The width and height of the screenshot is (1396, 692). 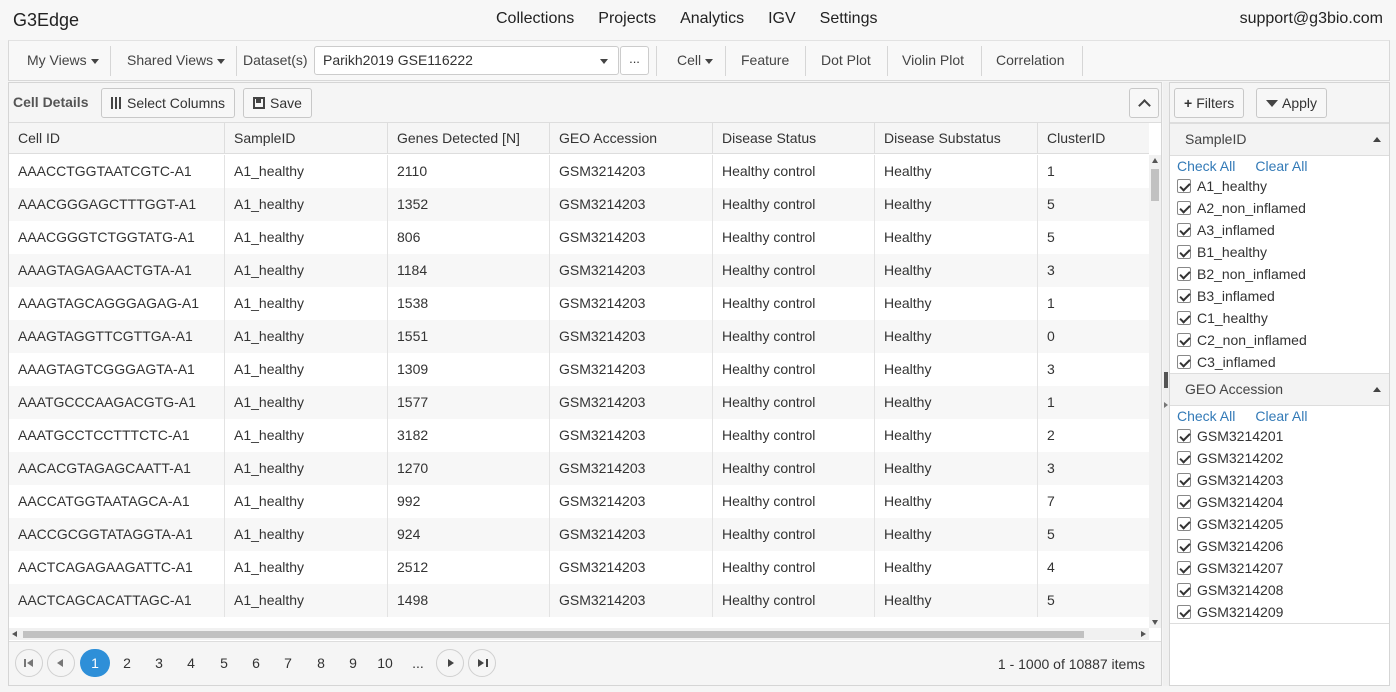 I want to click on scroll-right-icon, so click(x=1143, y=634).